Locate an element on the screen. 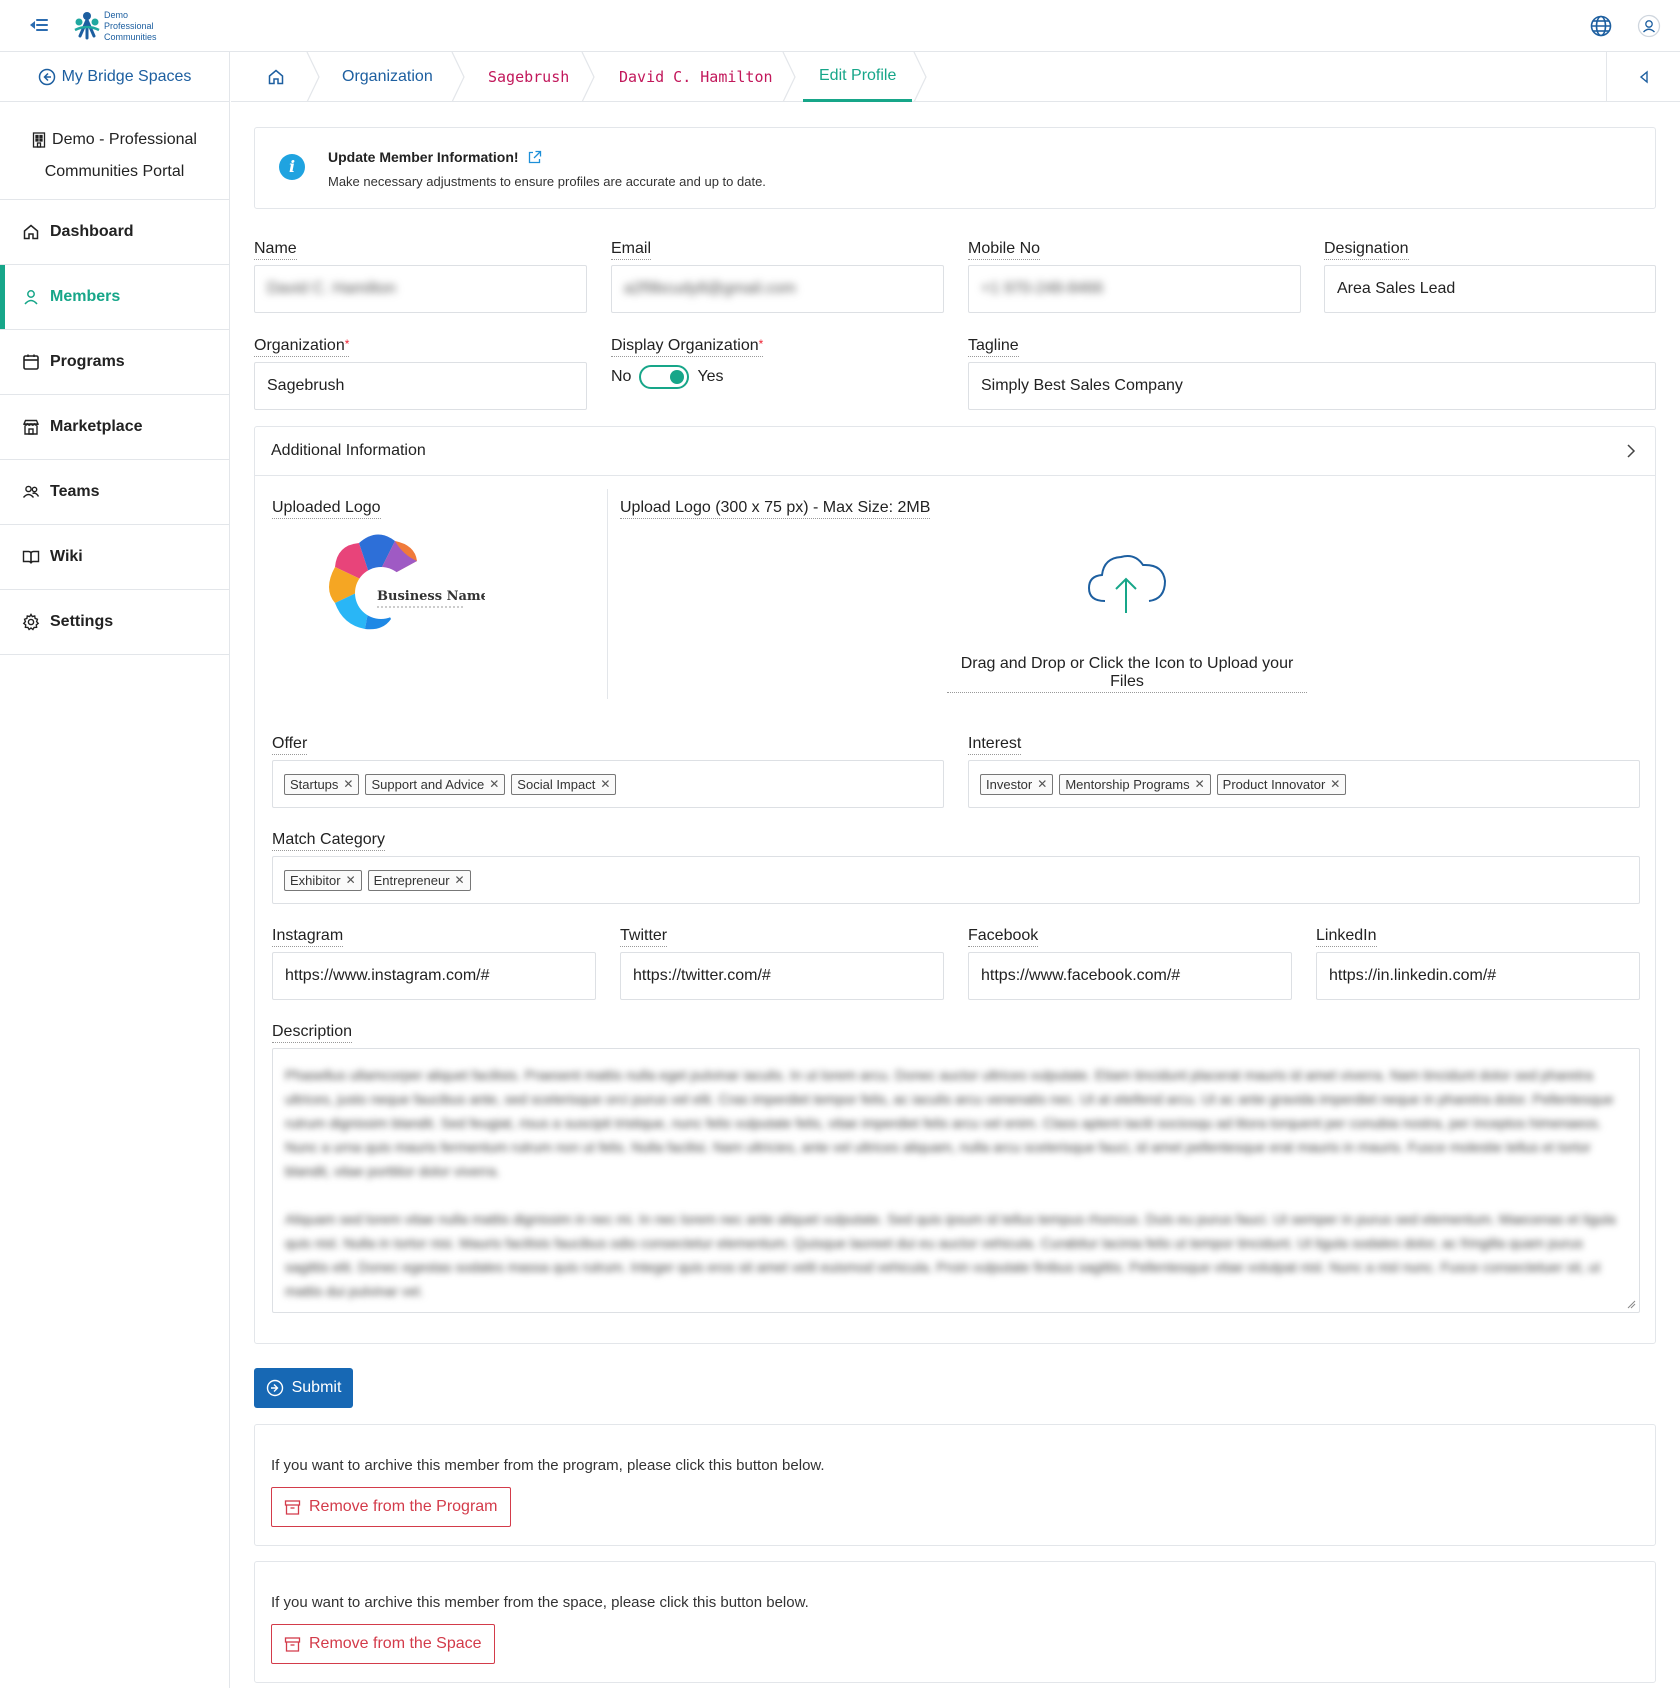 The width and height of the screenshot is (1680, 1688). display-org-label-wrap: Display Organization* is located at coordinates (687, 347).